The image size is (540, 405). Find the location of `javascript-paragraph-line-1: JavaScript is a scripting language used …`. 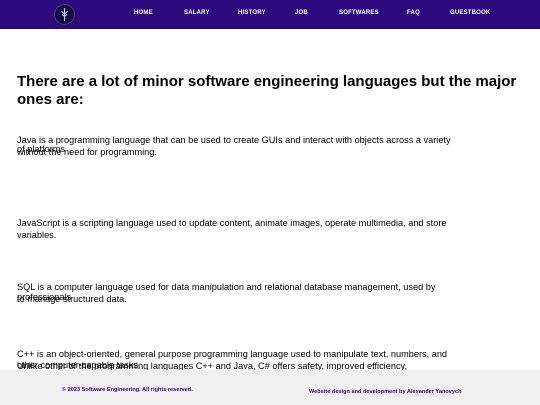

javascript-paragraph-line-1: JavaScript is a scripting language used … is located at coordinates (232, 223).